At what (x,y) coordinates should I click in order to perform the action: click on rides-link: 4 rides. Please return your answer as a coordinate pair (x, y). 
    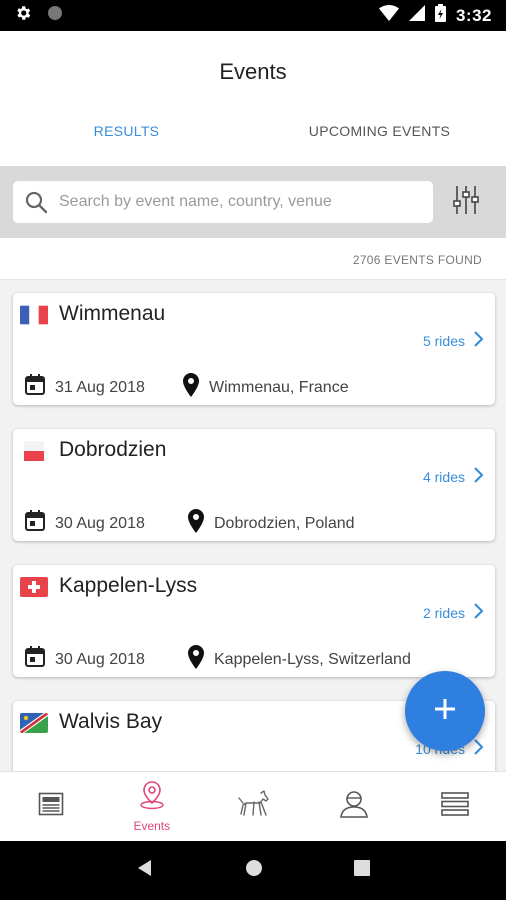
    Looking at the image, I should click on (453, 476).